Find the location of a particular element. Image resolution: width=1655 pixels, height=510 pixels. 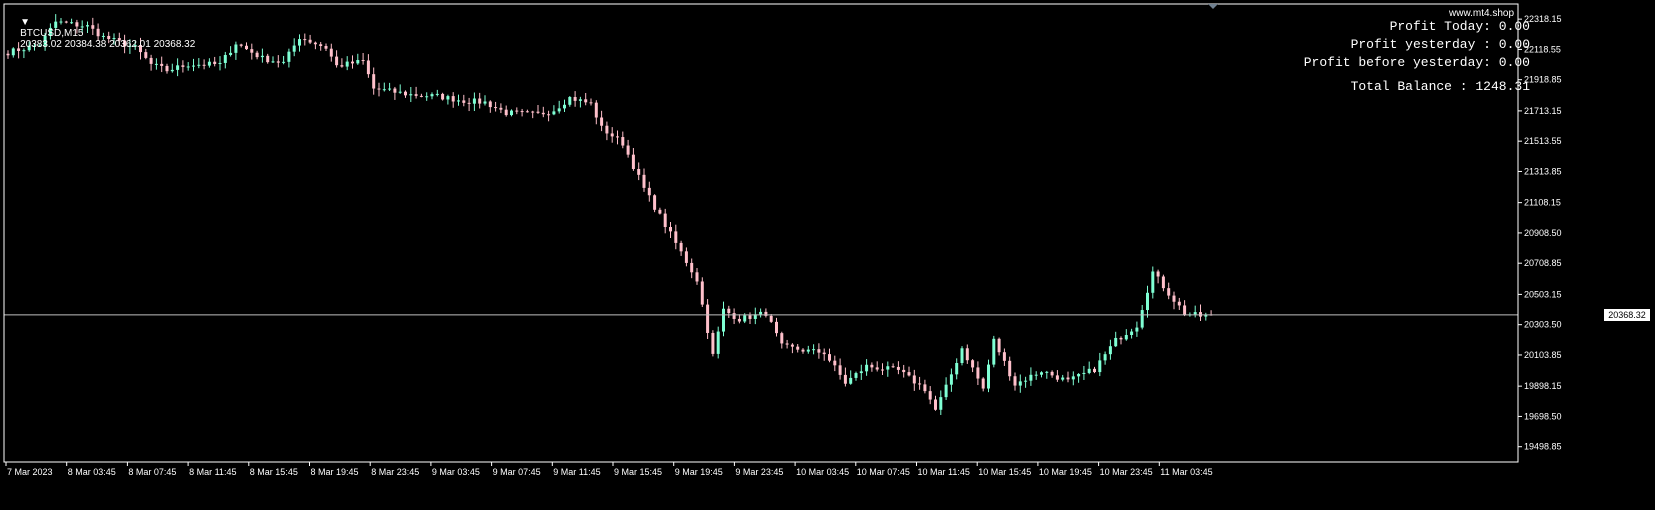

total-balance: Total Balance : 1248.31 is located at coordinates (1440, 86).